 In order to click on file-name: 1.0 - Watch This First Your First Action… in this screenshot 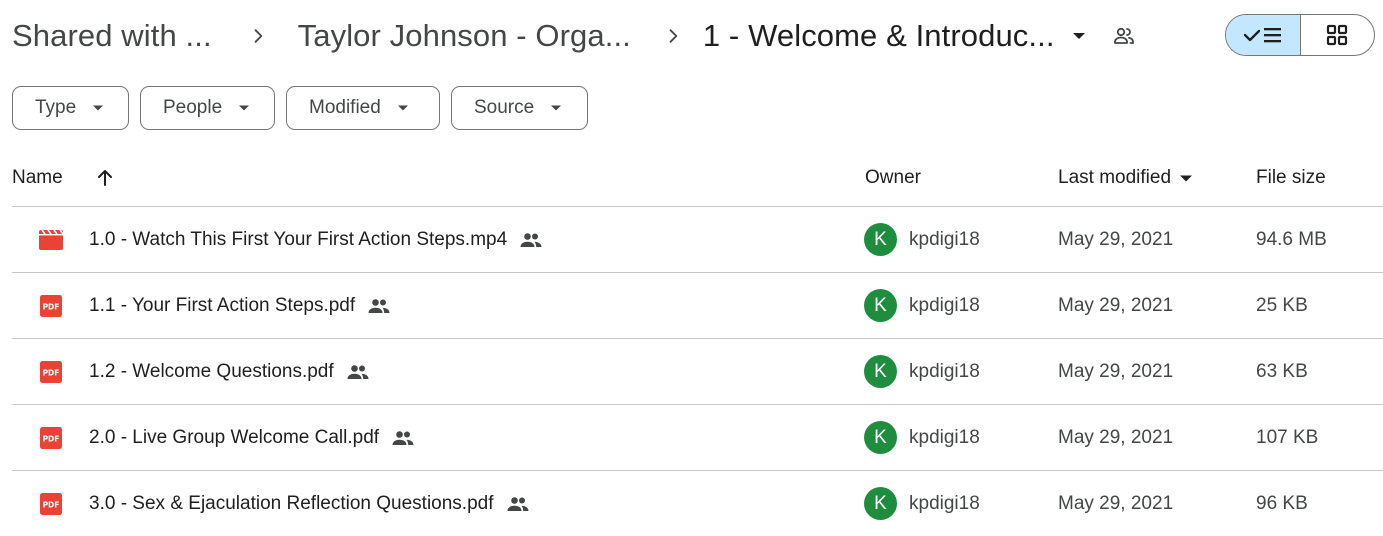, I will do `click(298, 240)`.